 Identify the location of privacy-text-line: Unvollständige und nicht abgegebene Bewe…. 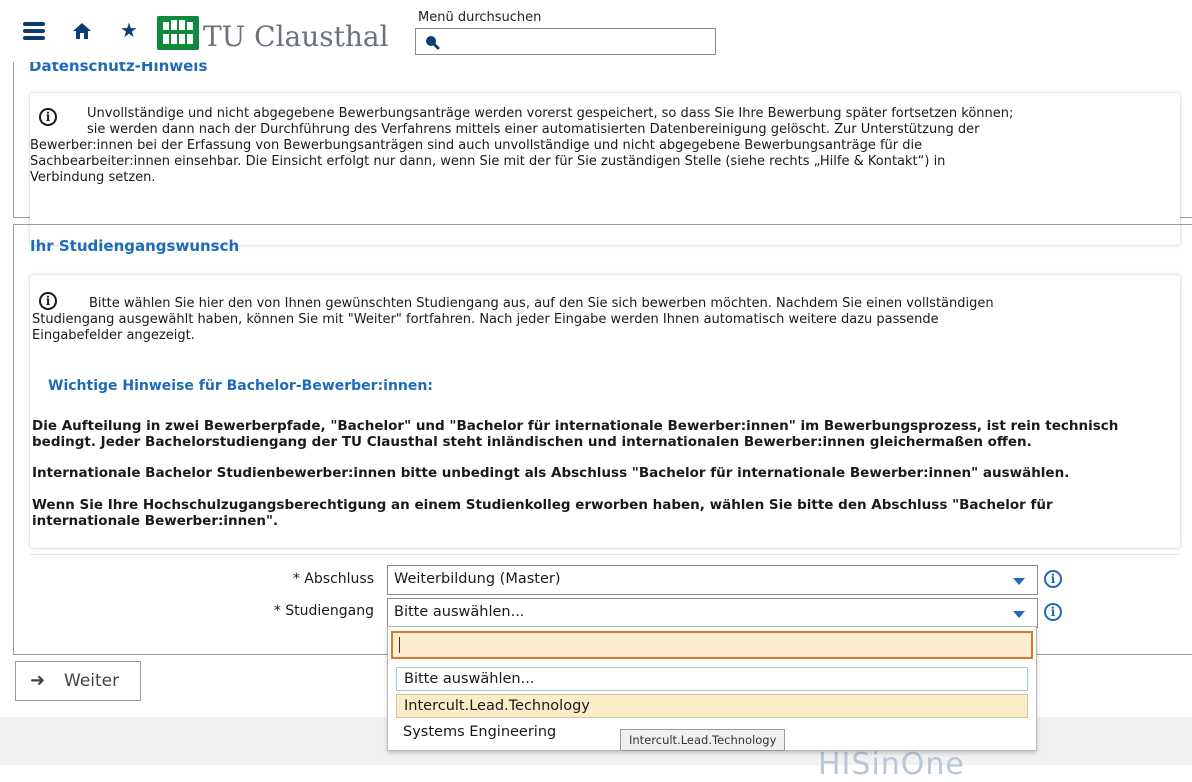
(550, 113).